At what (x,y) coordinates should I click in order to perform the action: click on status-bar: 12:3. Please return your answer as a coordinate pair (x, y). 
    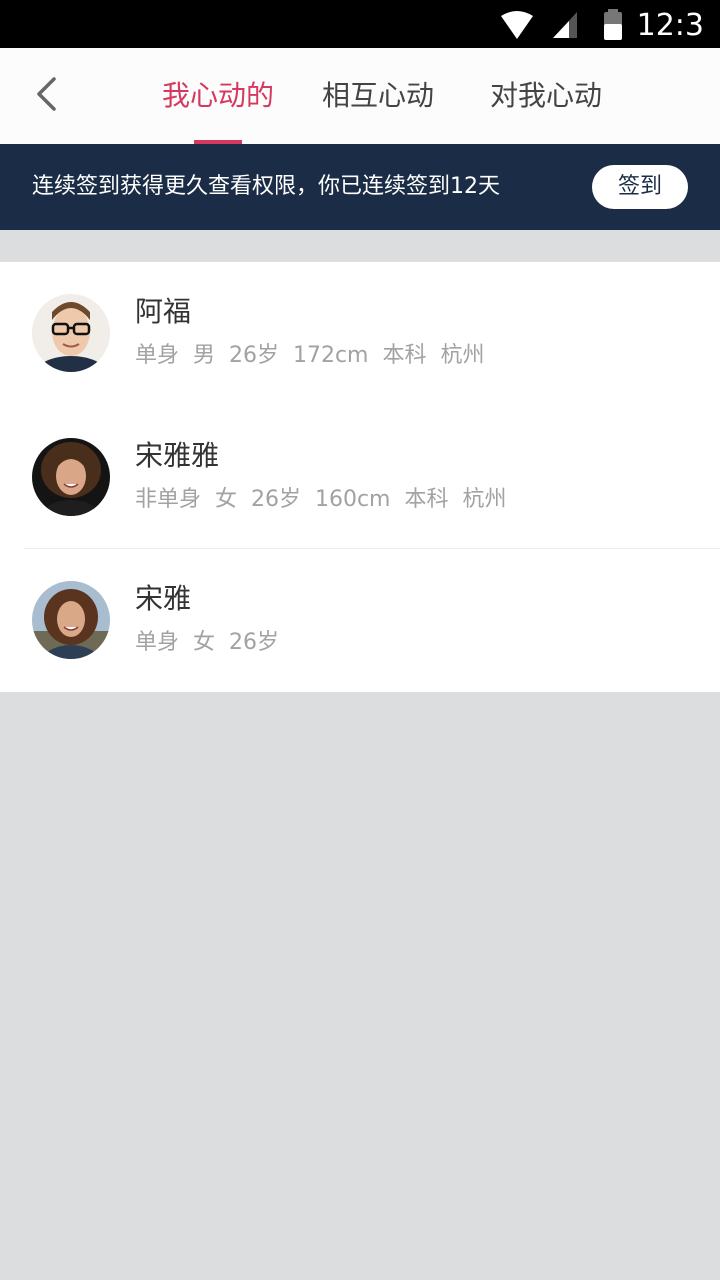
    Looking at the image, I should click on (360, 24).